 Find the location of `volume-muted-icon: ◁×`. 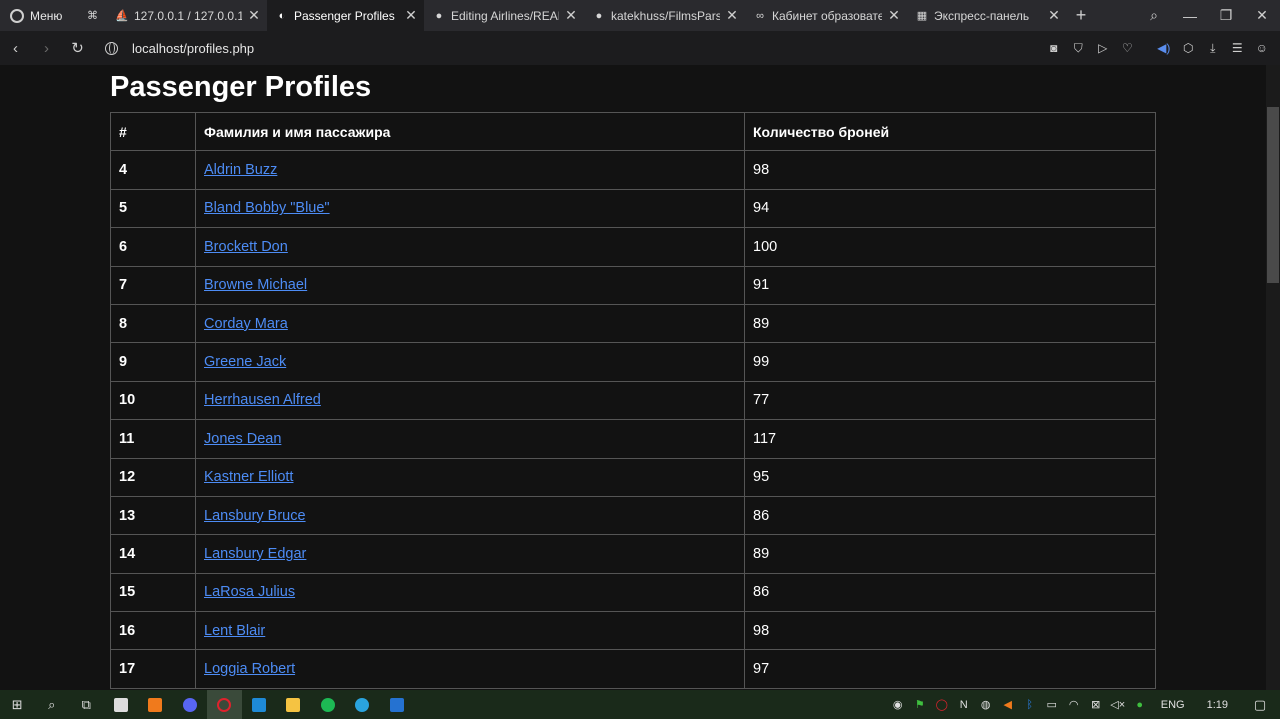

volume-muted-icon: ◁× is located at coordinates (1118, 704).